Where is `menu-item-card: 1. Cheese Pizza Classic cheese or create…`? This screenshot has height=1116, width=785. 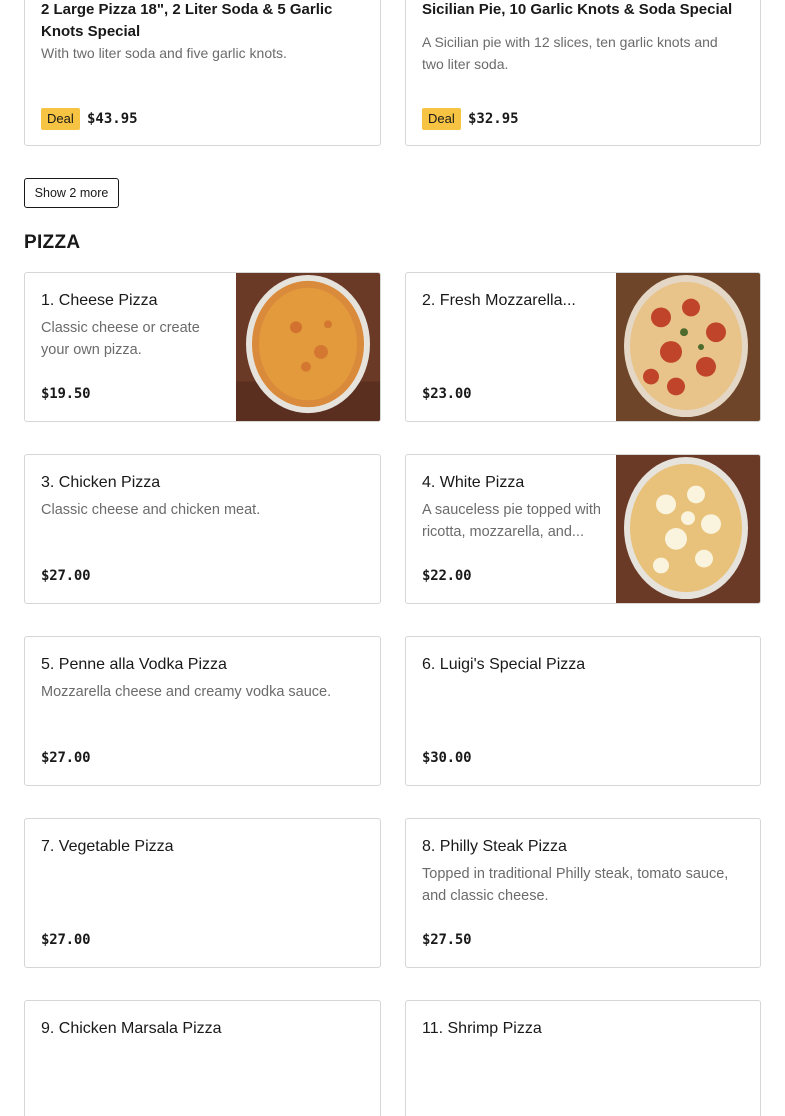 menu-item-card: 1. Cheese Pizza Classic cheese or create… is located at coordinates (202, 347).